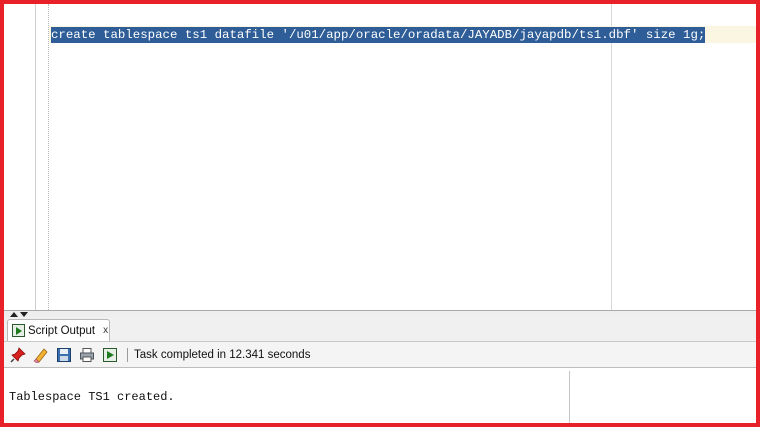 This screenshot has width=760, height=427. I want to click on print-icon, so click(87, 354).